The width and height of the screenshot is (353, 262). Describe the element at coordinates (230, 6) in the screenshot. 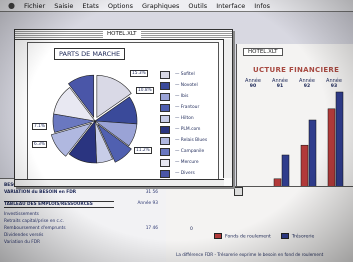

I see `menu-interface: Interface` at that location.